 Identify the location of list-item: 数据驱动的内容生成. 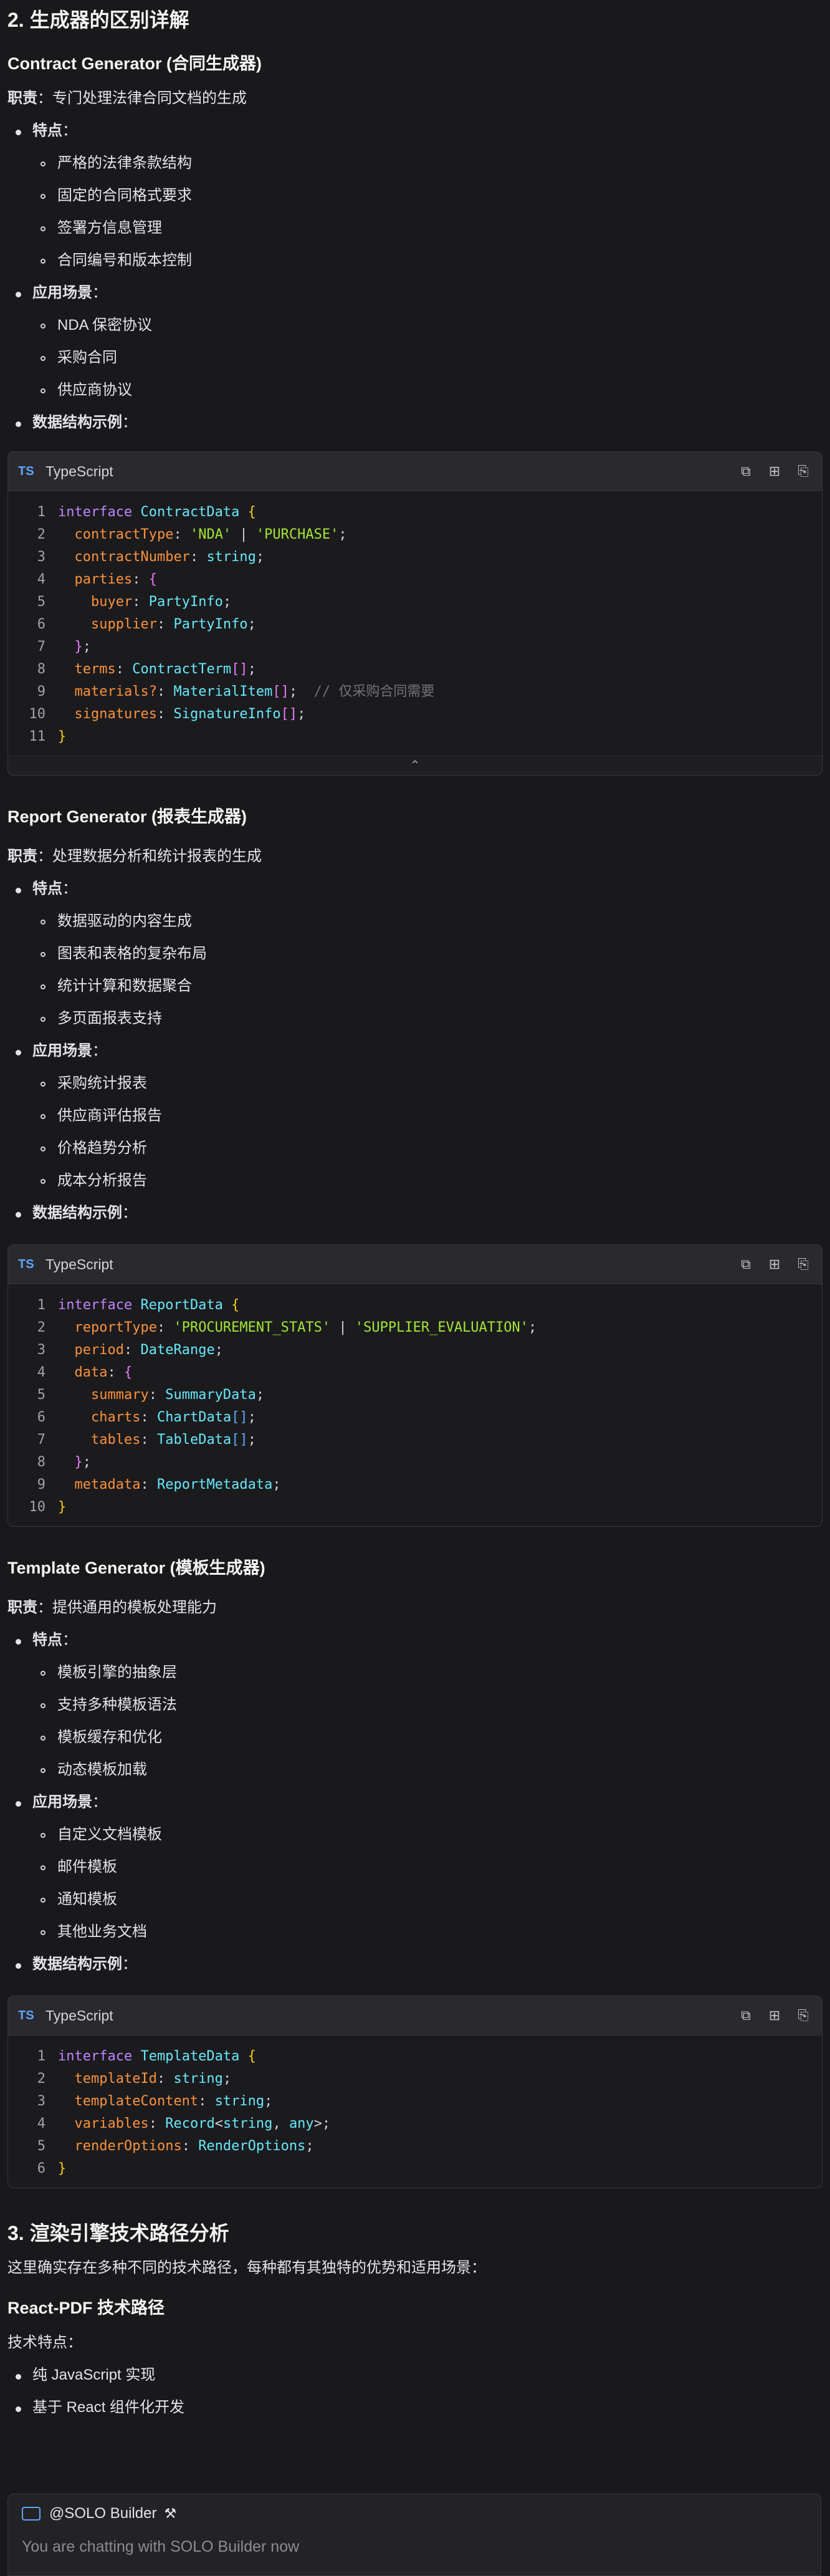
(415, 925).